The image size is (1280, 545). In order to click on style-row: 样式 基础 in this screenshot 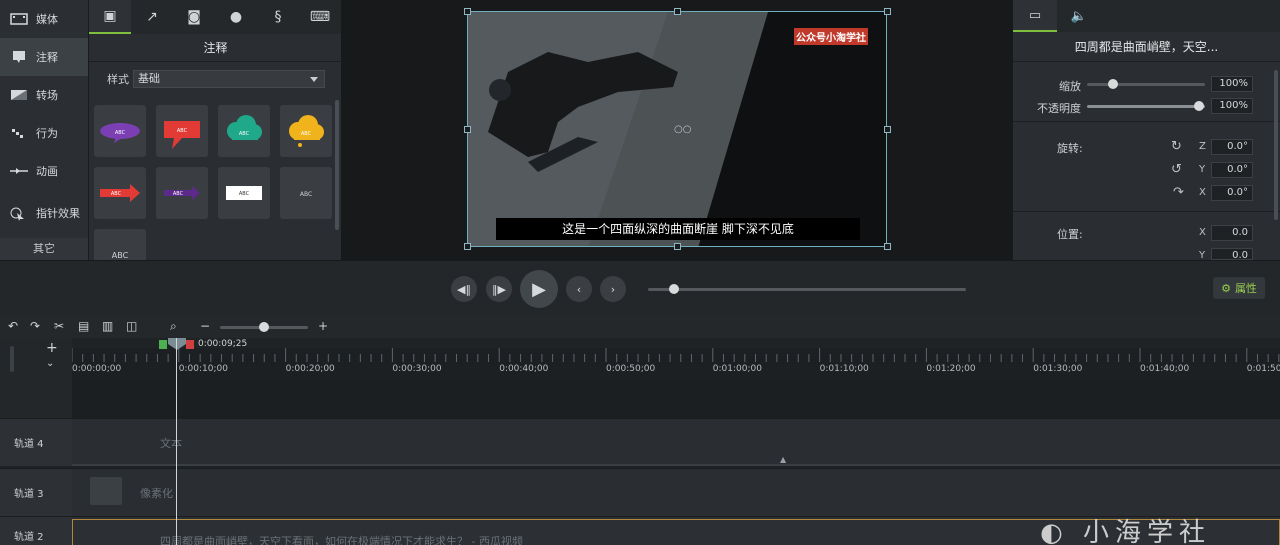, I will do `click(216, 79)`.